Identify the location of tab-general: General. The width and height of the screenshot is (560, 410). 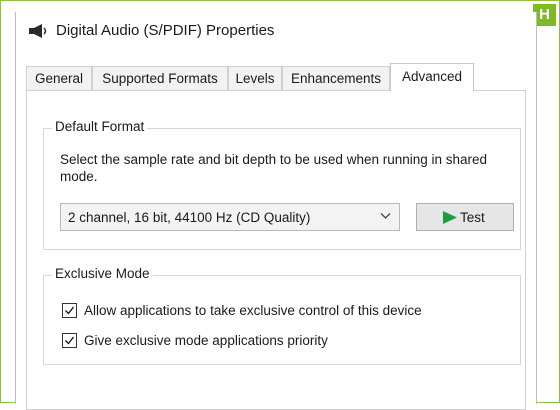
(59, 78).